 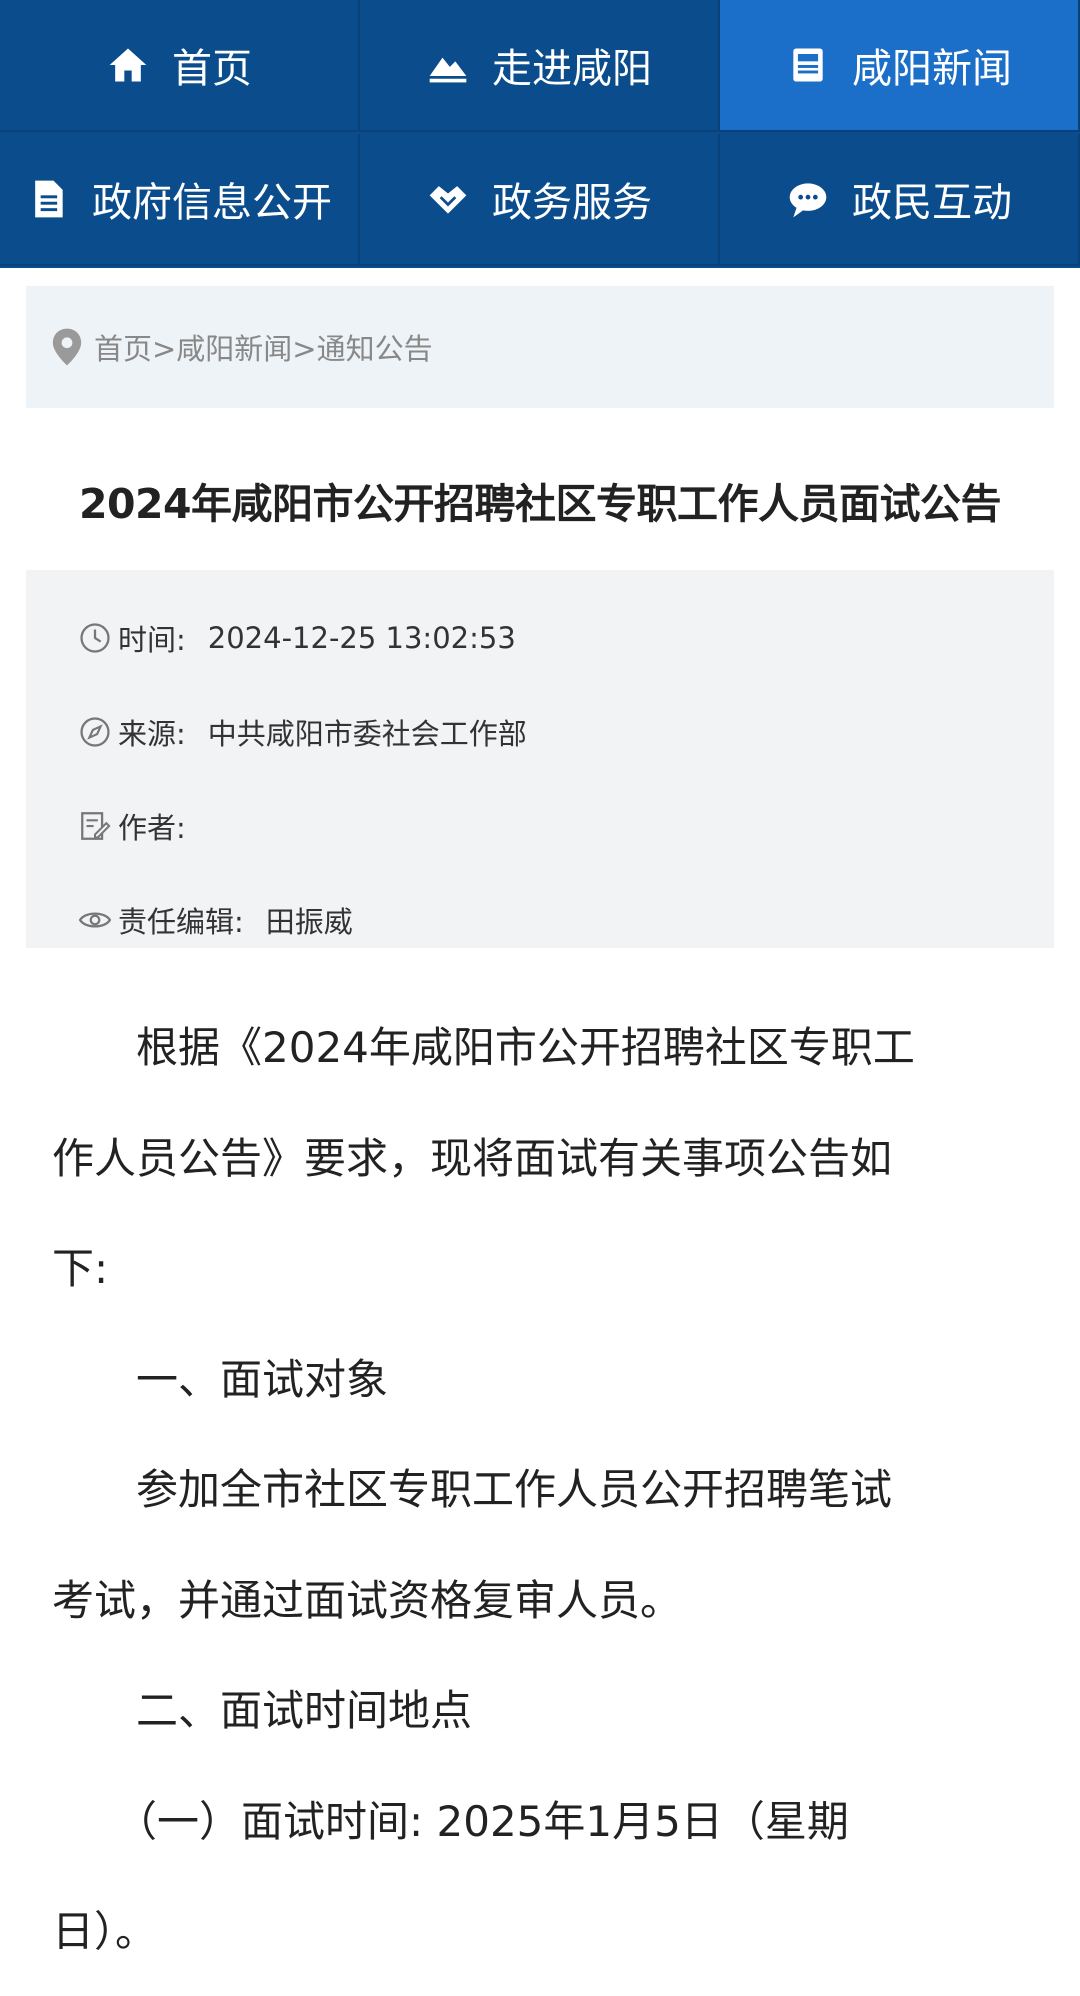 What do you see at coordinates (932, 69) in the screenshot?
I see `nav-label: 咸阳新闻` at bounding box center [932, 69].